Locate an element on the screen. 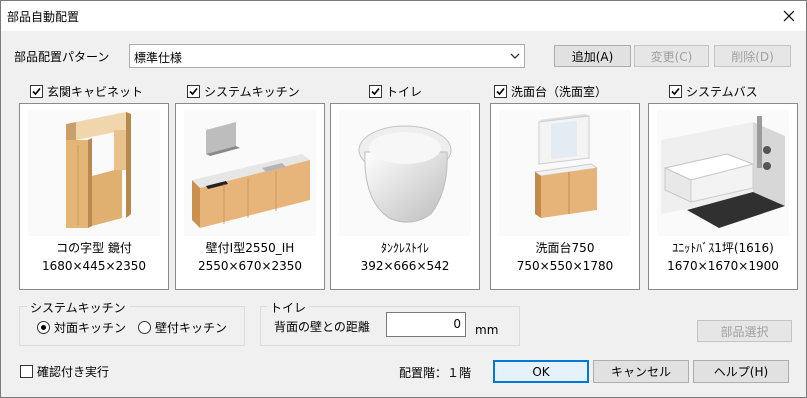 The height and width of the screenshot is (398, 807). ok-button: OK is located at coordinates (541, 371).